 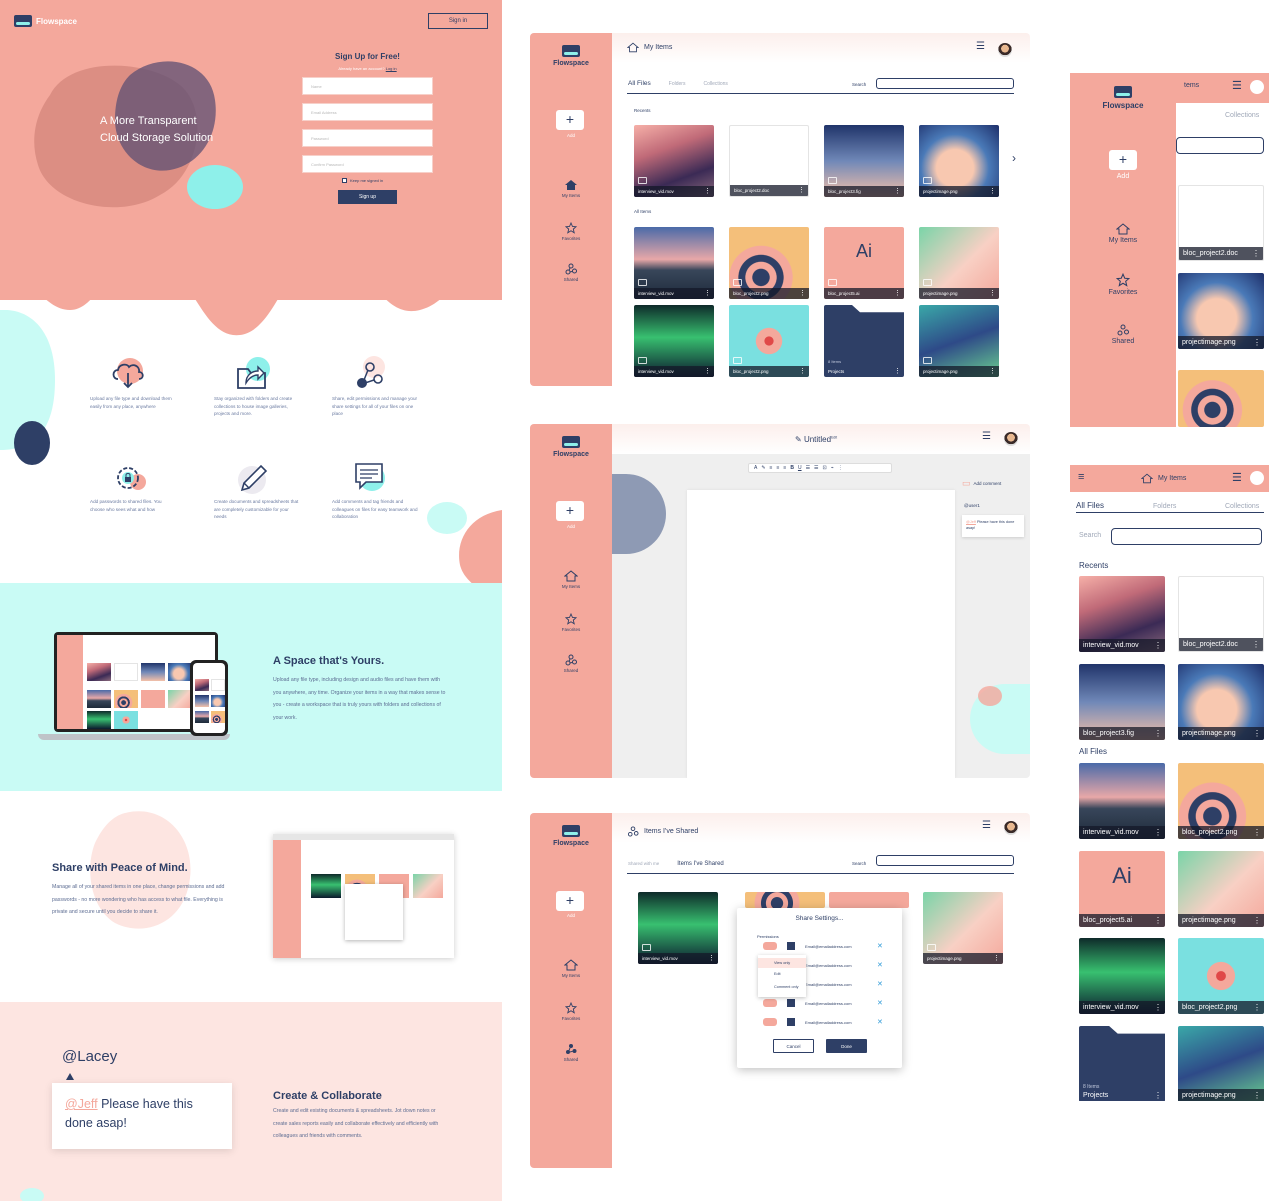 I want to click on number-list-button: ☰, so click(x=816, y=468).